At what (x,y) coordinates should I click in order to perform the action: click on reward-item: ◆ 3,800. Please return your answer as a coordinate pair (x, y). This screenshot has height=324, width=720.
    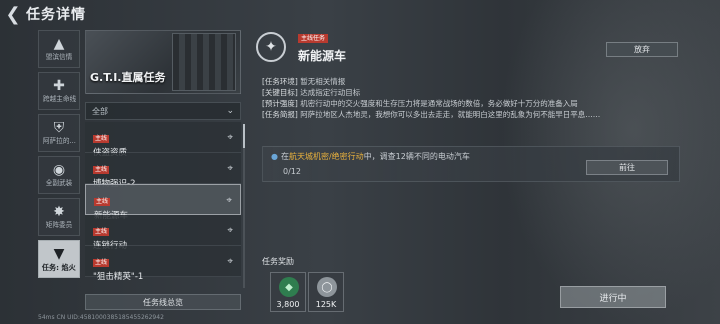
    Looking at the image, I should click on (288, 292).